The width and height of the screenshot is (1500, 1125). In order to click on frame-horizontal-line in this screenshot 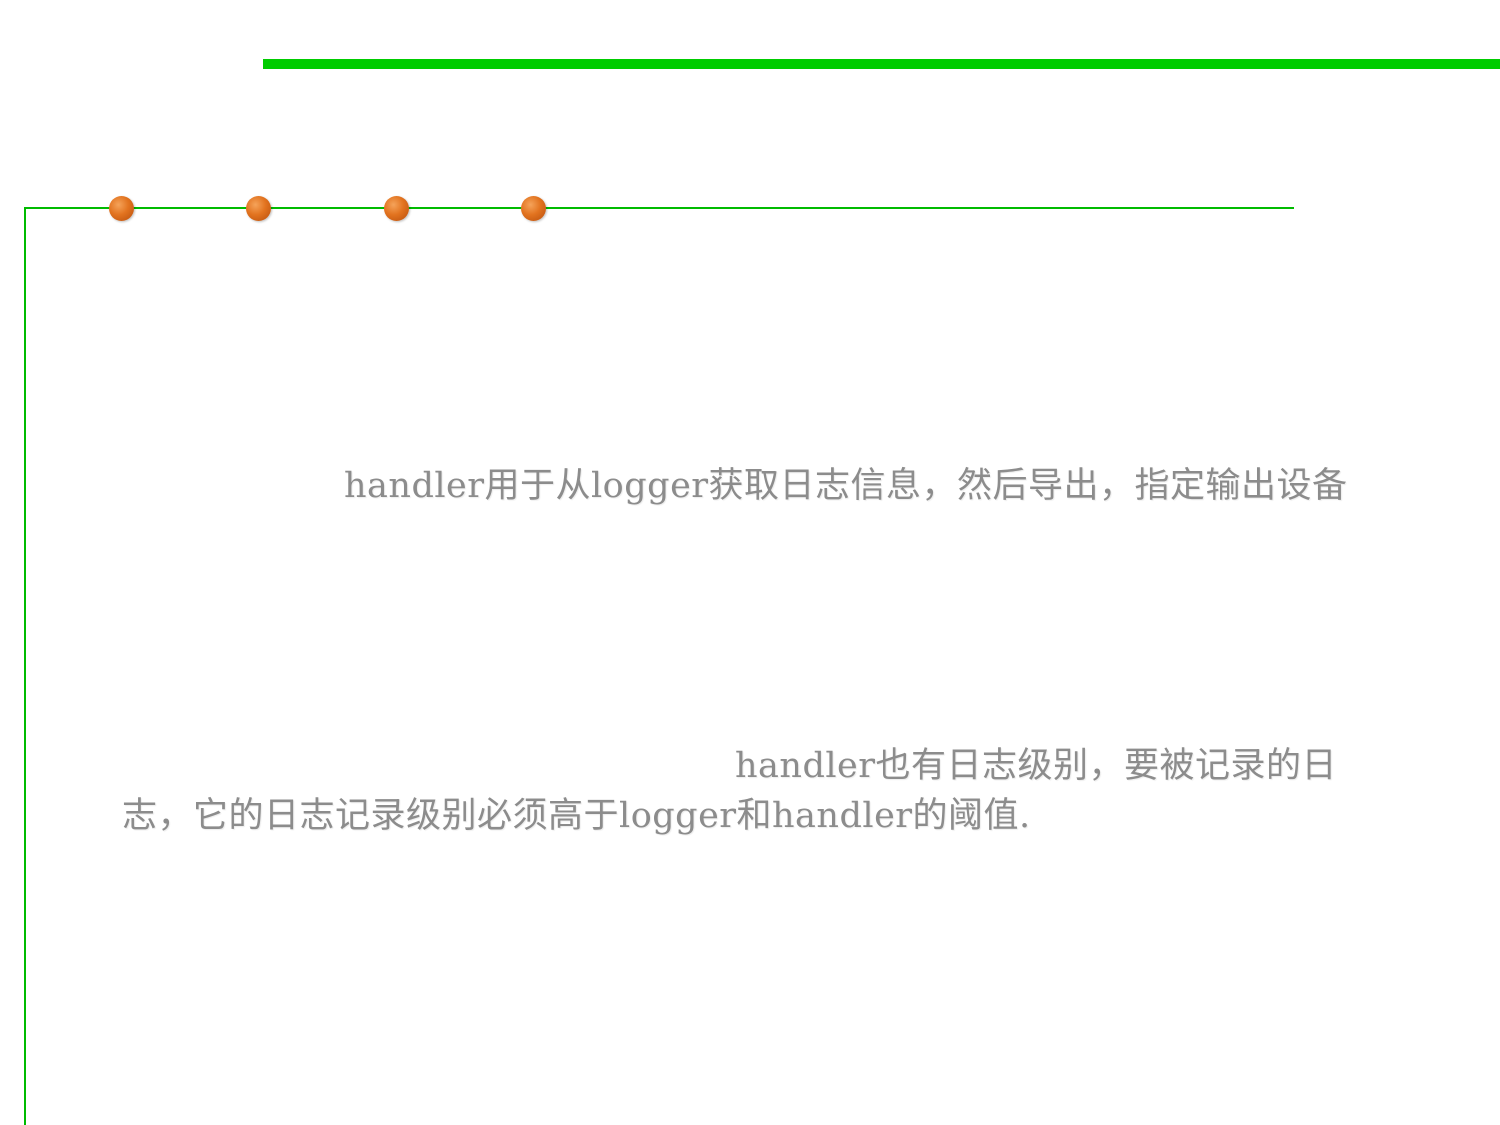, I will do `click(659, 208)`.